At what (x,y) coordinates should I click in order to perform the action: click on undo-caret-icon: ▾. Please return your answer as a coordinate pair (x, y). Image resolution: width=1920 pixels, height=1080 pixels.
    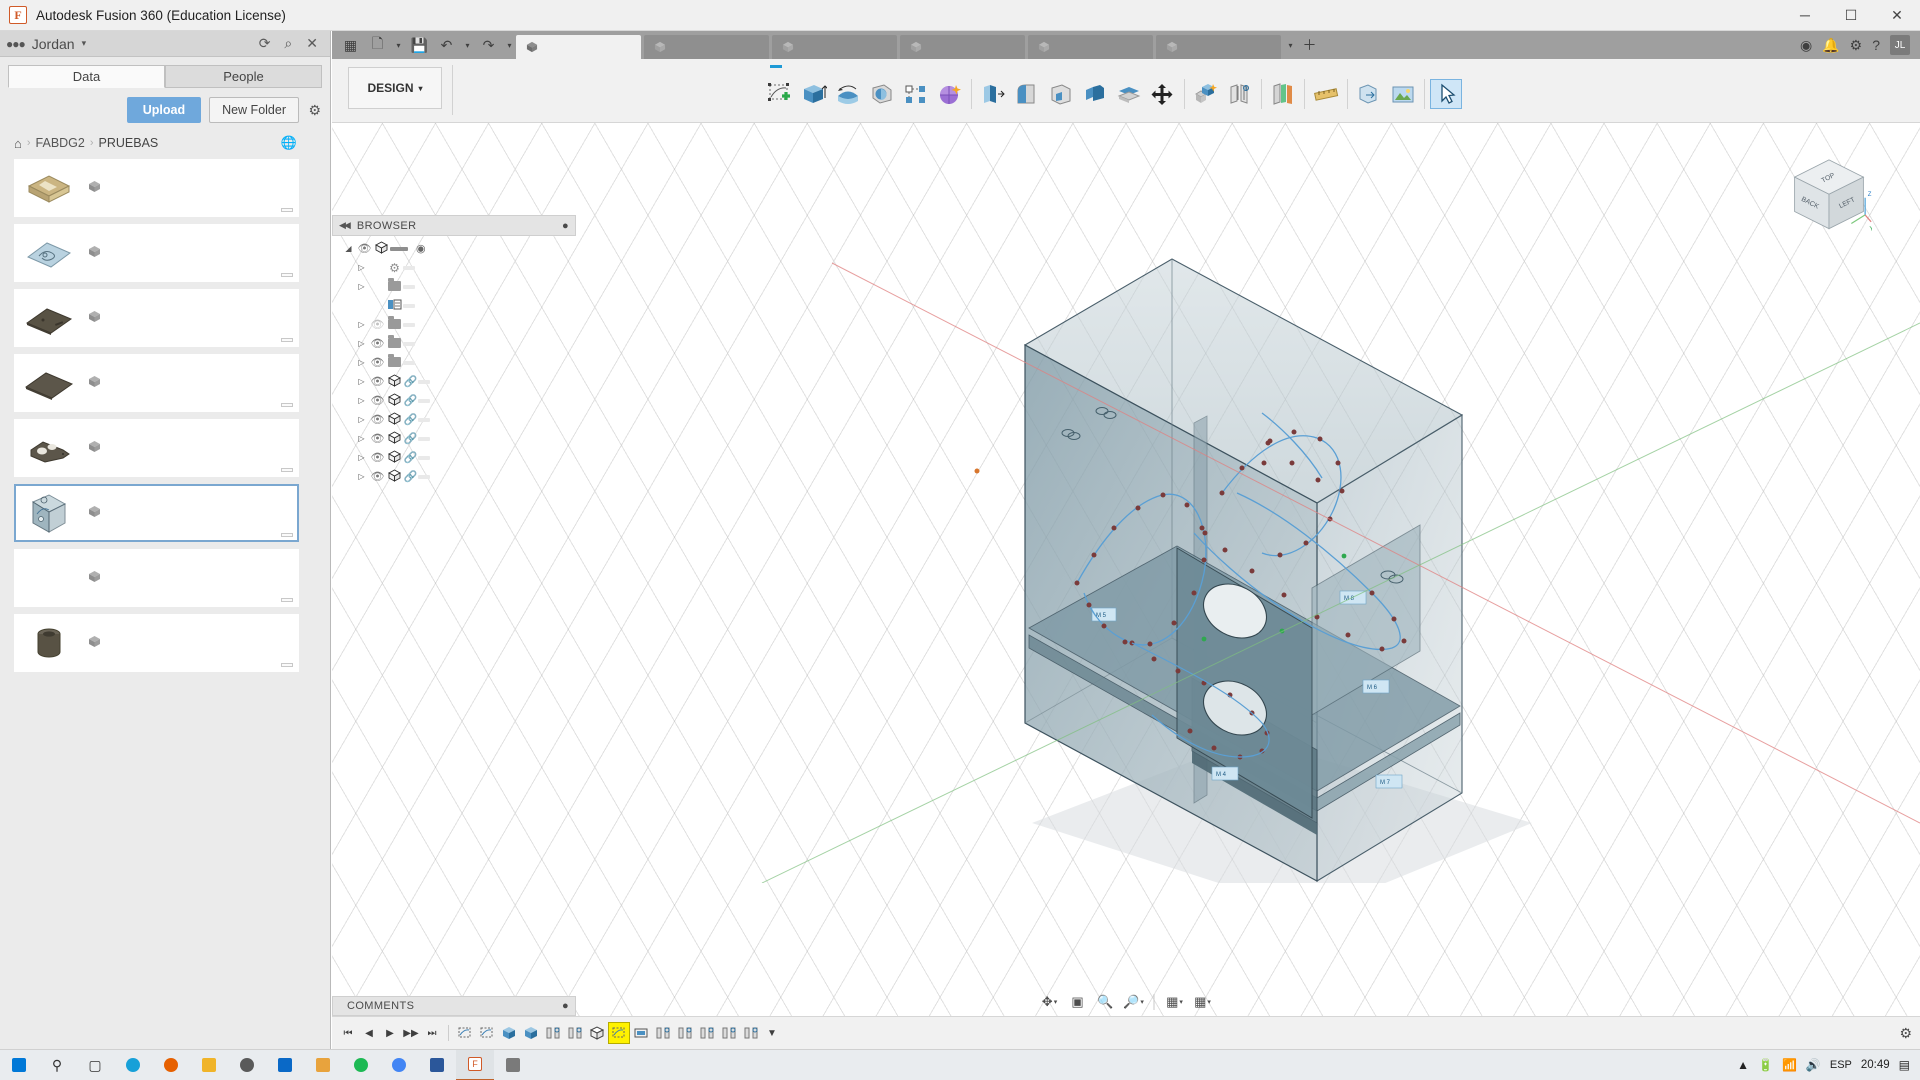
    Looking at the image, I should click on (467, 45).